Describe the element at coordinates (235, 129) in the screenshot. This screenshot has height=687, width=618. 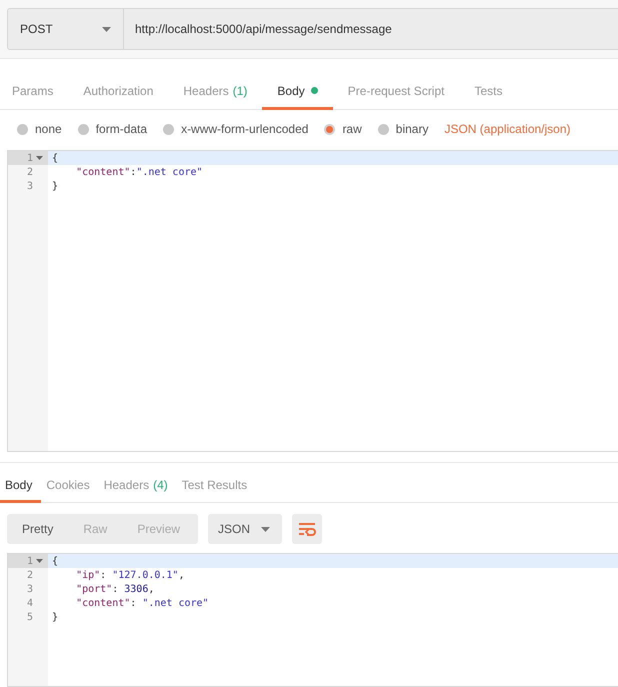
I see `radio-option: x-www-form-urlencoded` at that location.